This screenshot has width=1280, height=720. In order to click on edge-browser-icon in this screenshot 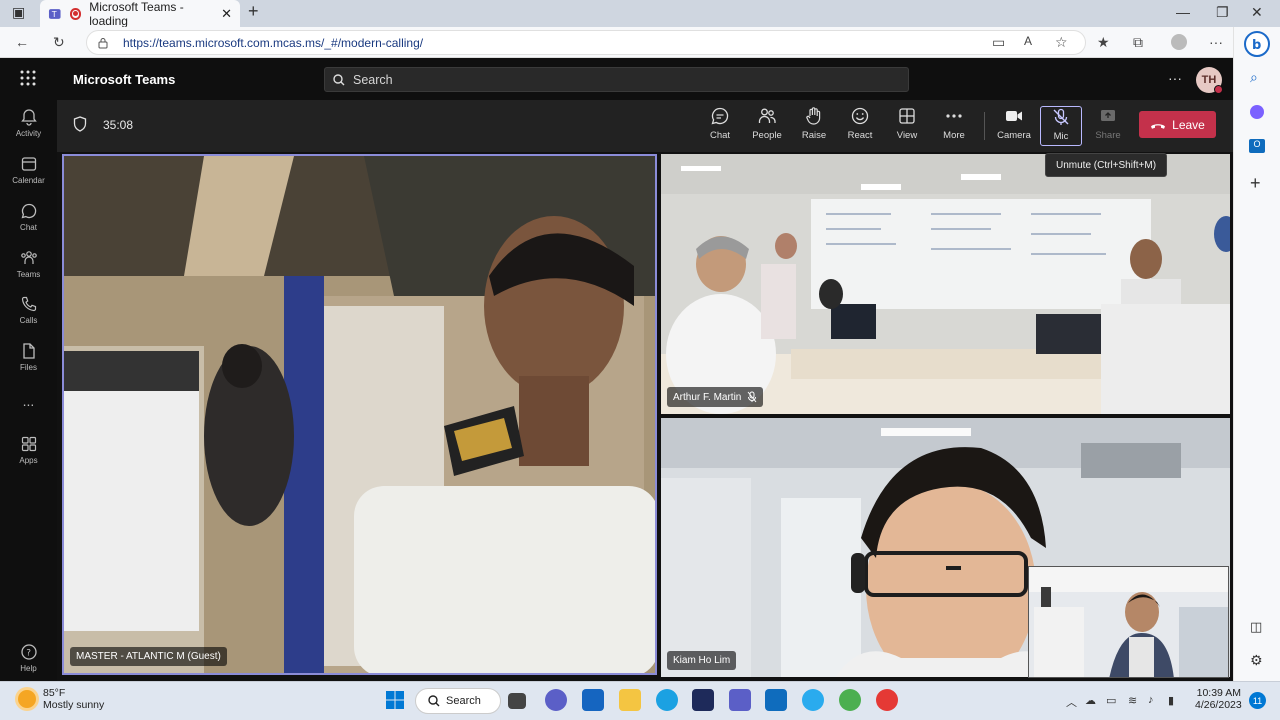, I will do `click(667, 700)`.